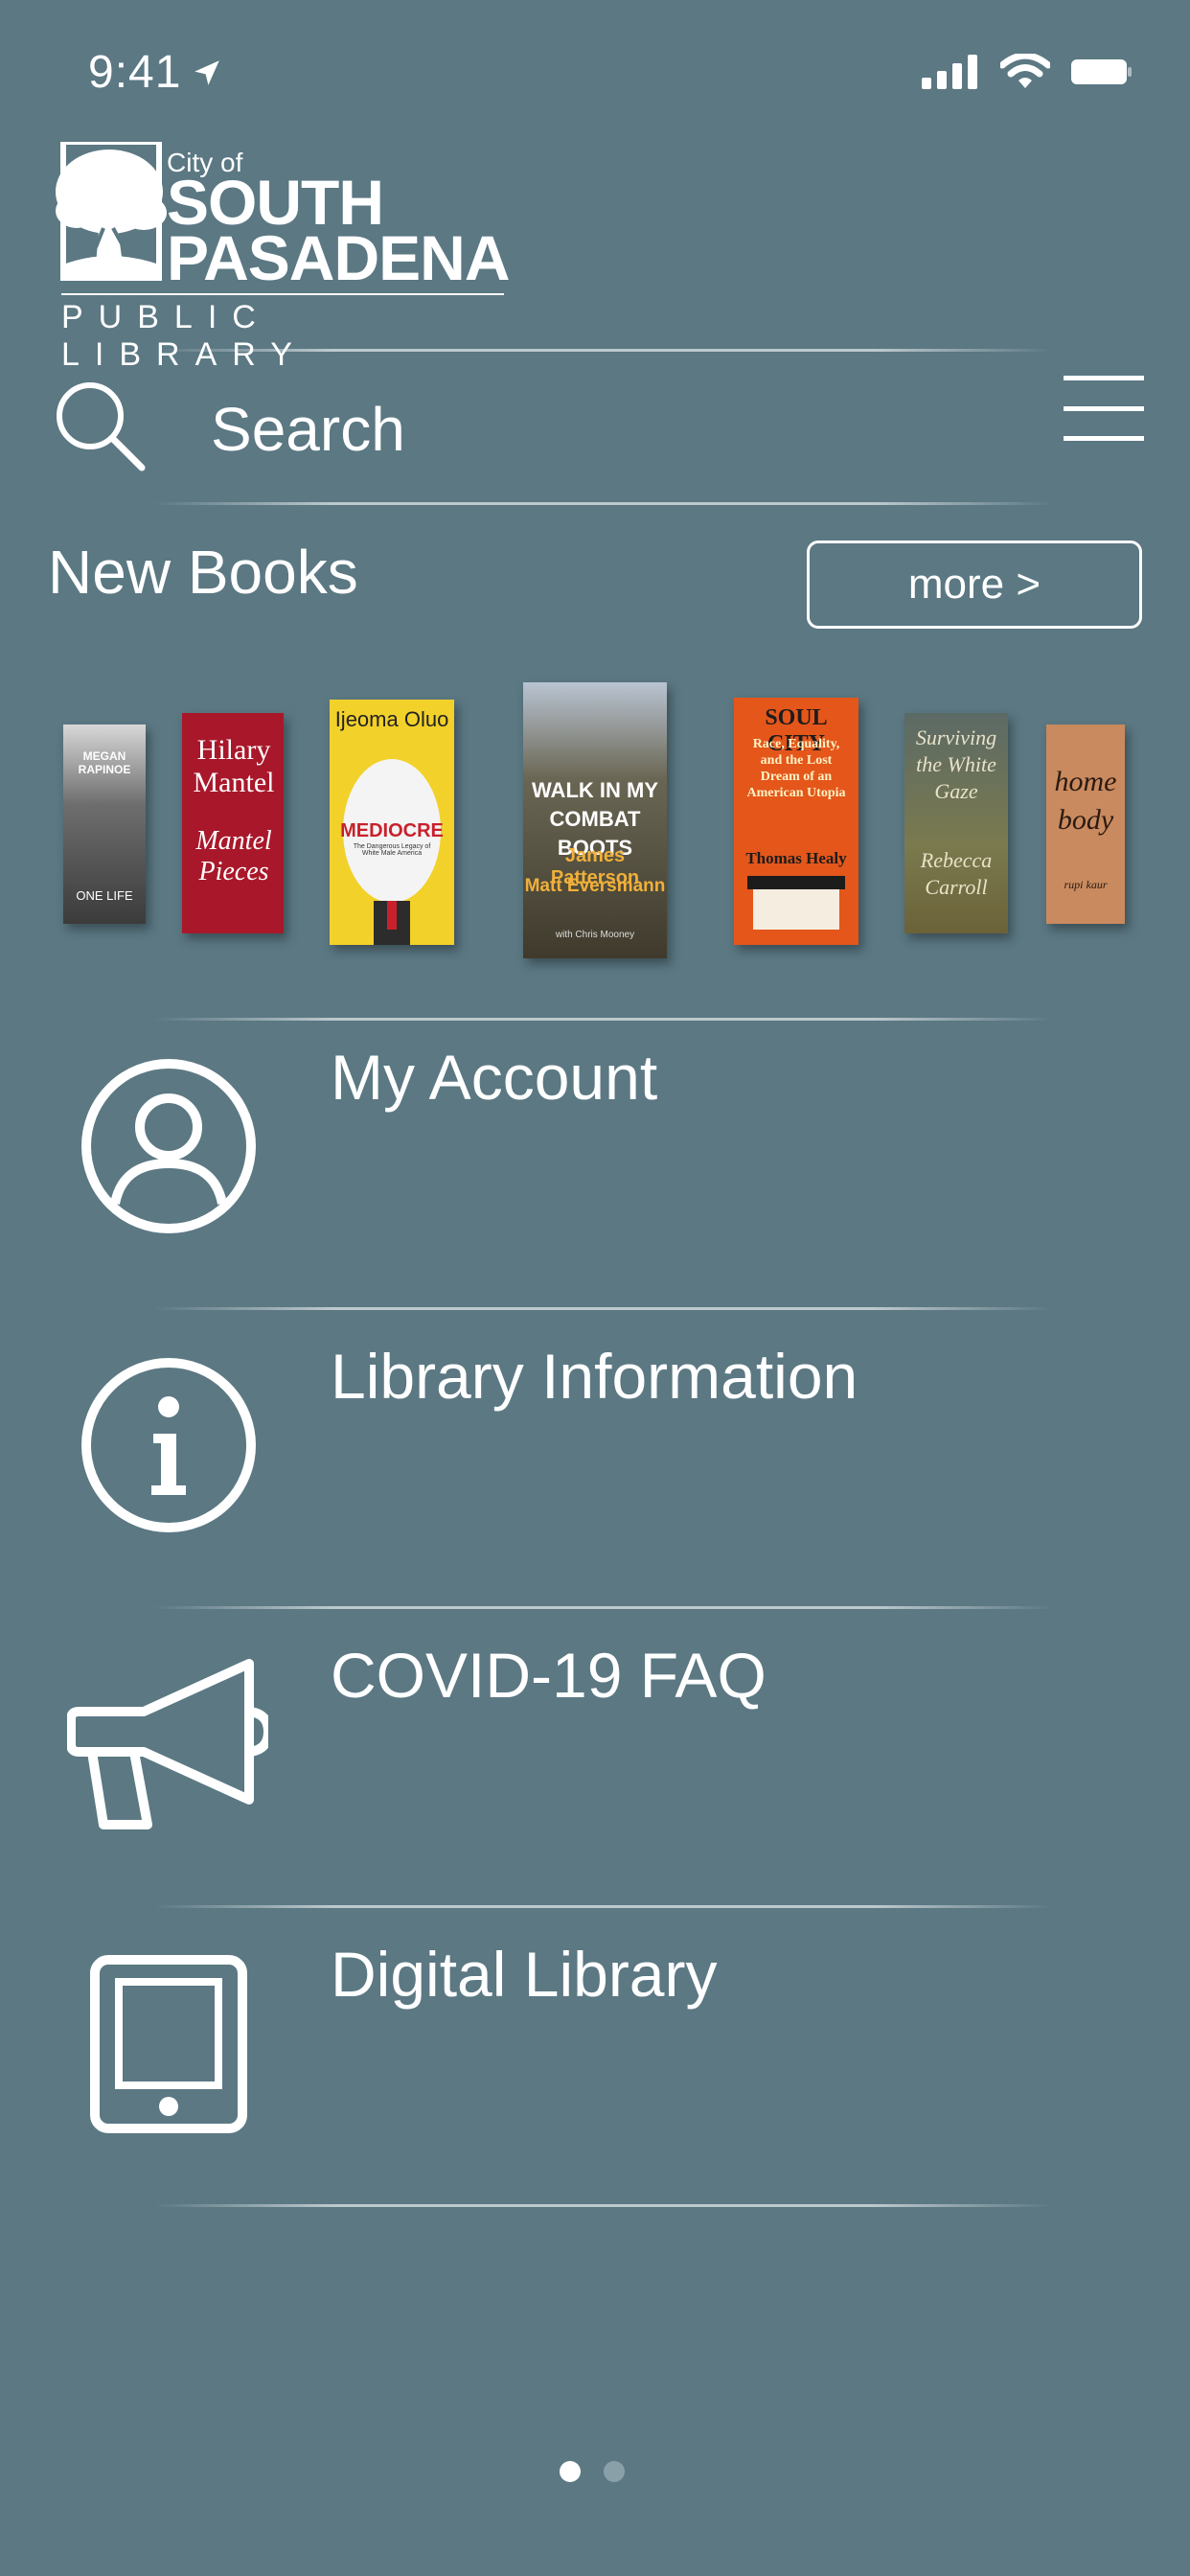  Describe the element at coordinates (549, 1675) in the screenshot. I see `menu-item-label: COVID-19 FAQ` at that location.